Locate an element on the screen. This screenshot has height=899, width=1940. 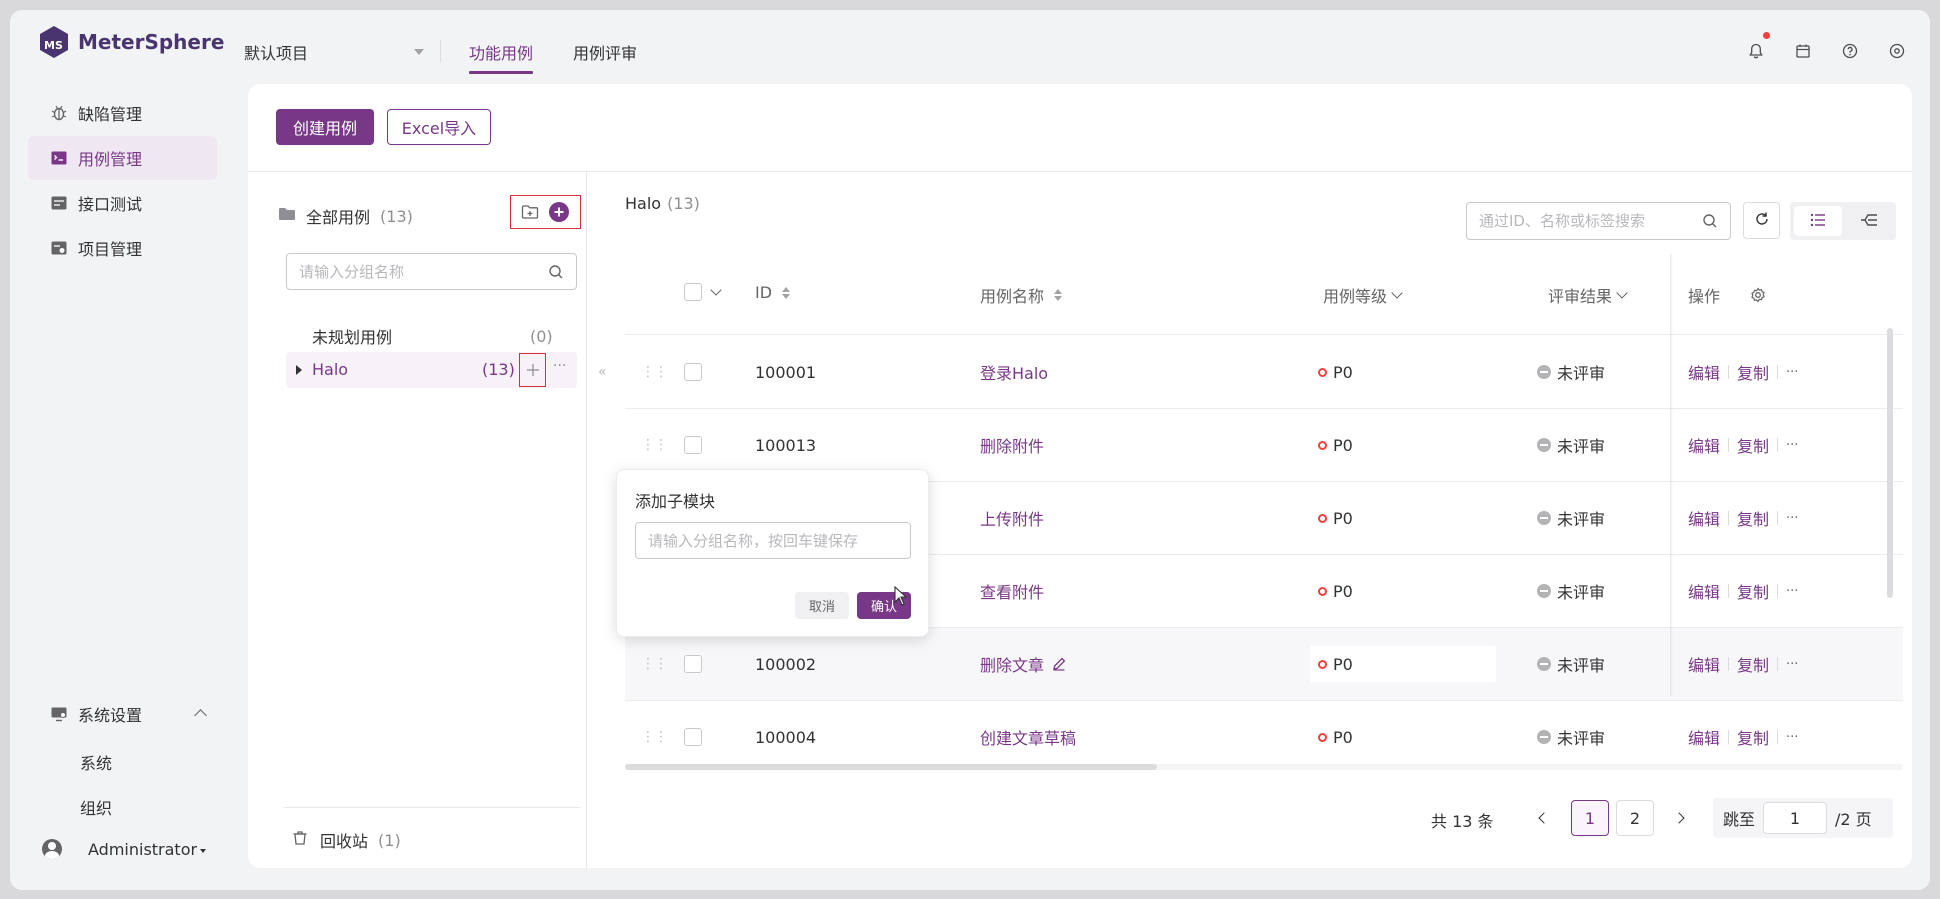
sidebar-item-system-settings: 系统设置 is located at coordinates (122, 714).